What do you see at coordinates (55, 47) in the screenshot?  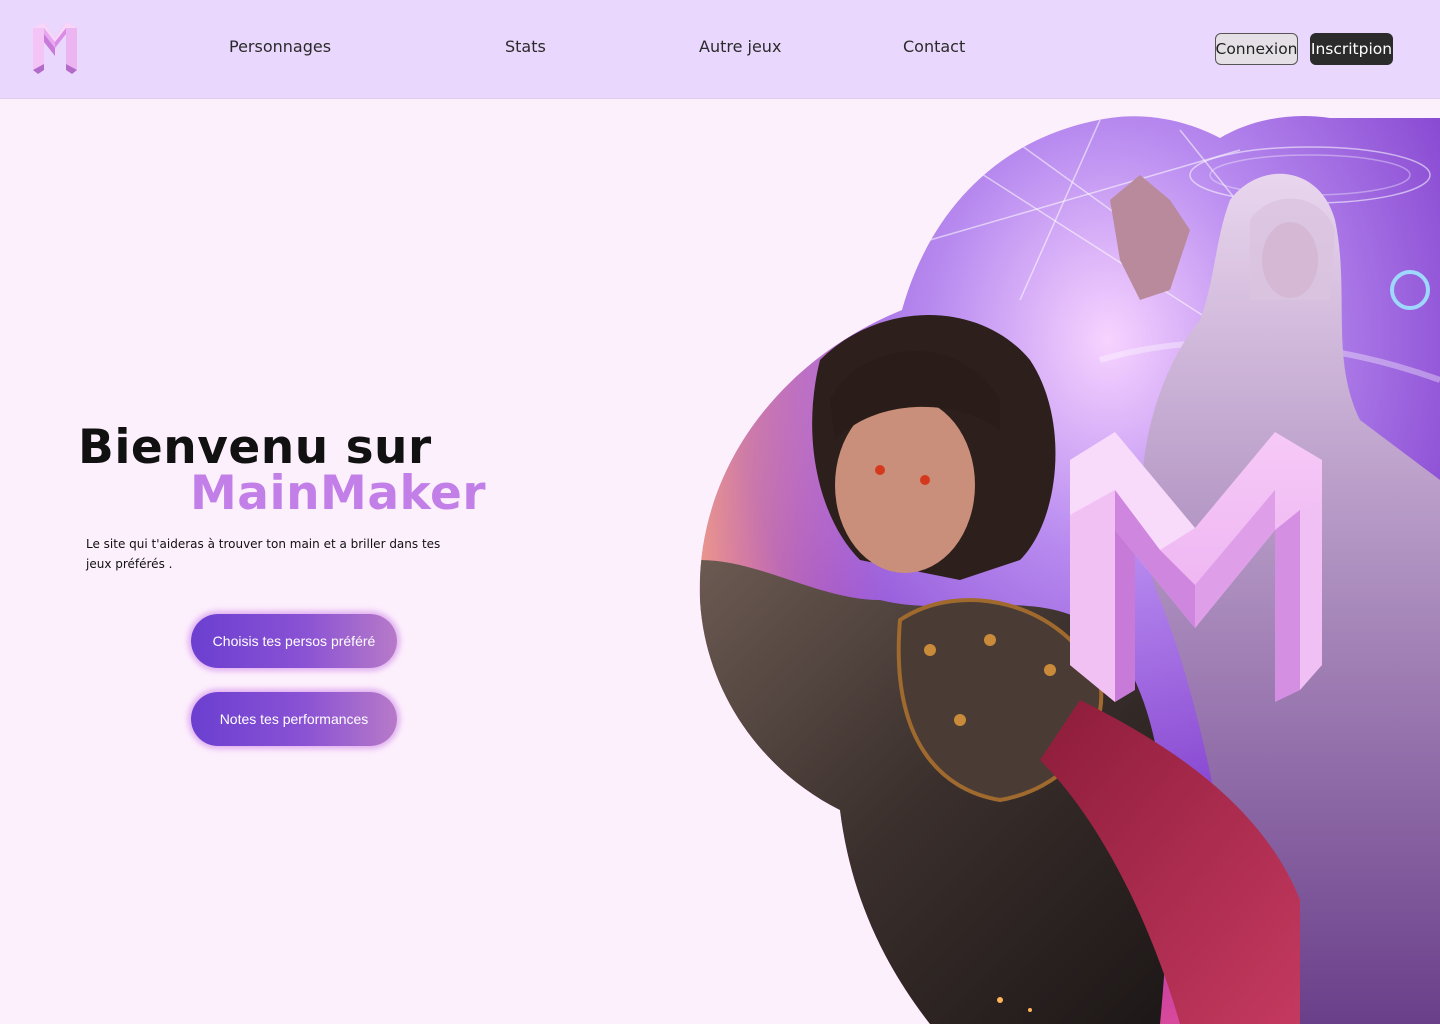 I see `mainmaker-logo-icon` at bounding box center [55, 47].